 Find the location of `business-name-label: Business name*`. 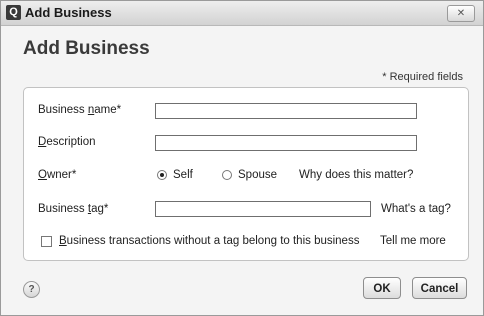

business-name-label: Business name* is located at coordinates (80, 110).